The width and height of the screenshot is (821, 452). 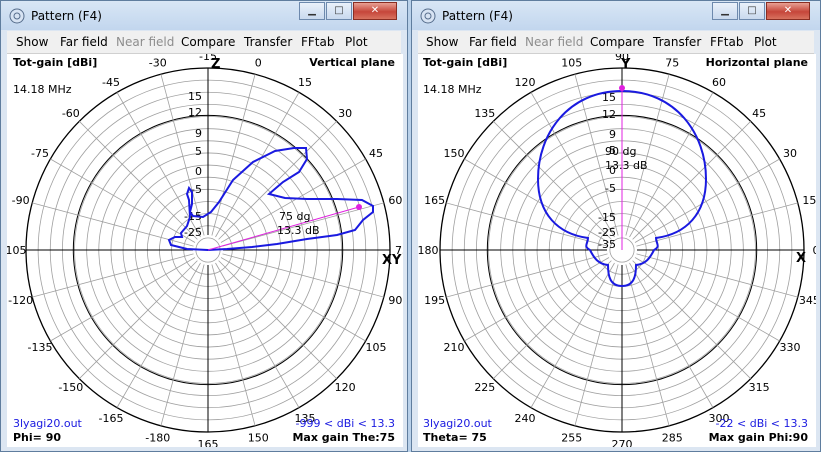 What do you see at coordinates (756, 62) in the screenshot?
I see `plane-label: Horizontal plane` at bounding box center [756, 62].